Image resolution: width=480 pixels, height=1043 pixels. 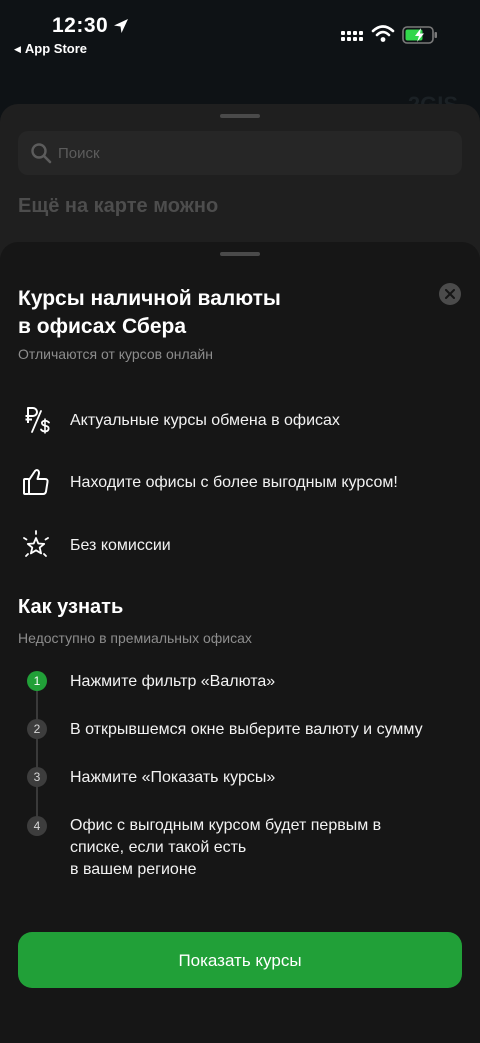 I want to click on thumbs-up-icon, so click(x=36, y=482).